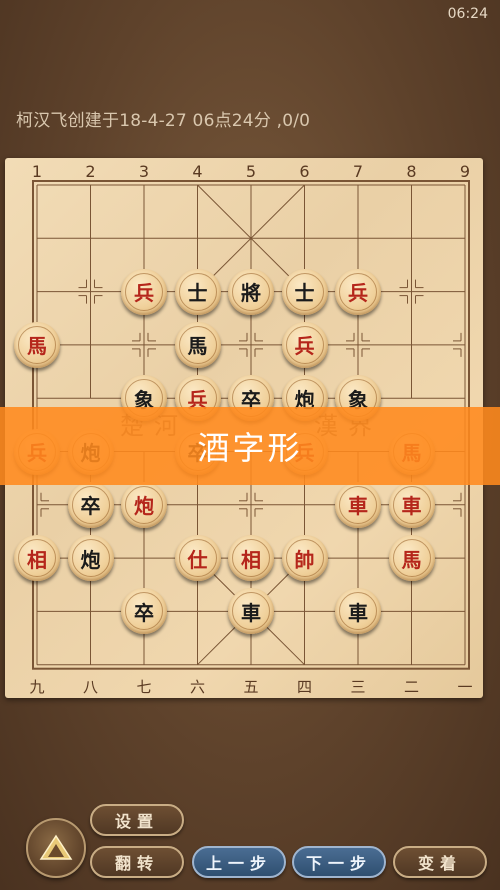  I want to click on variation-button: 变着, so click(440, 862).